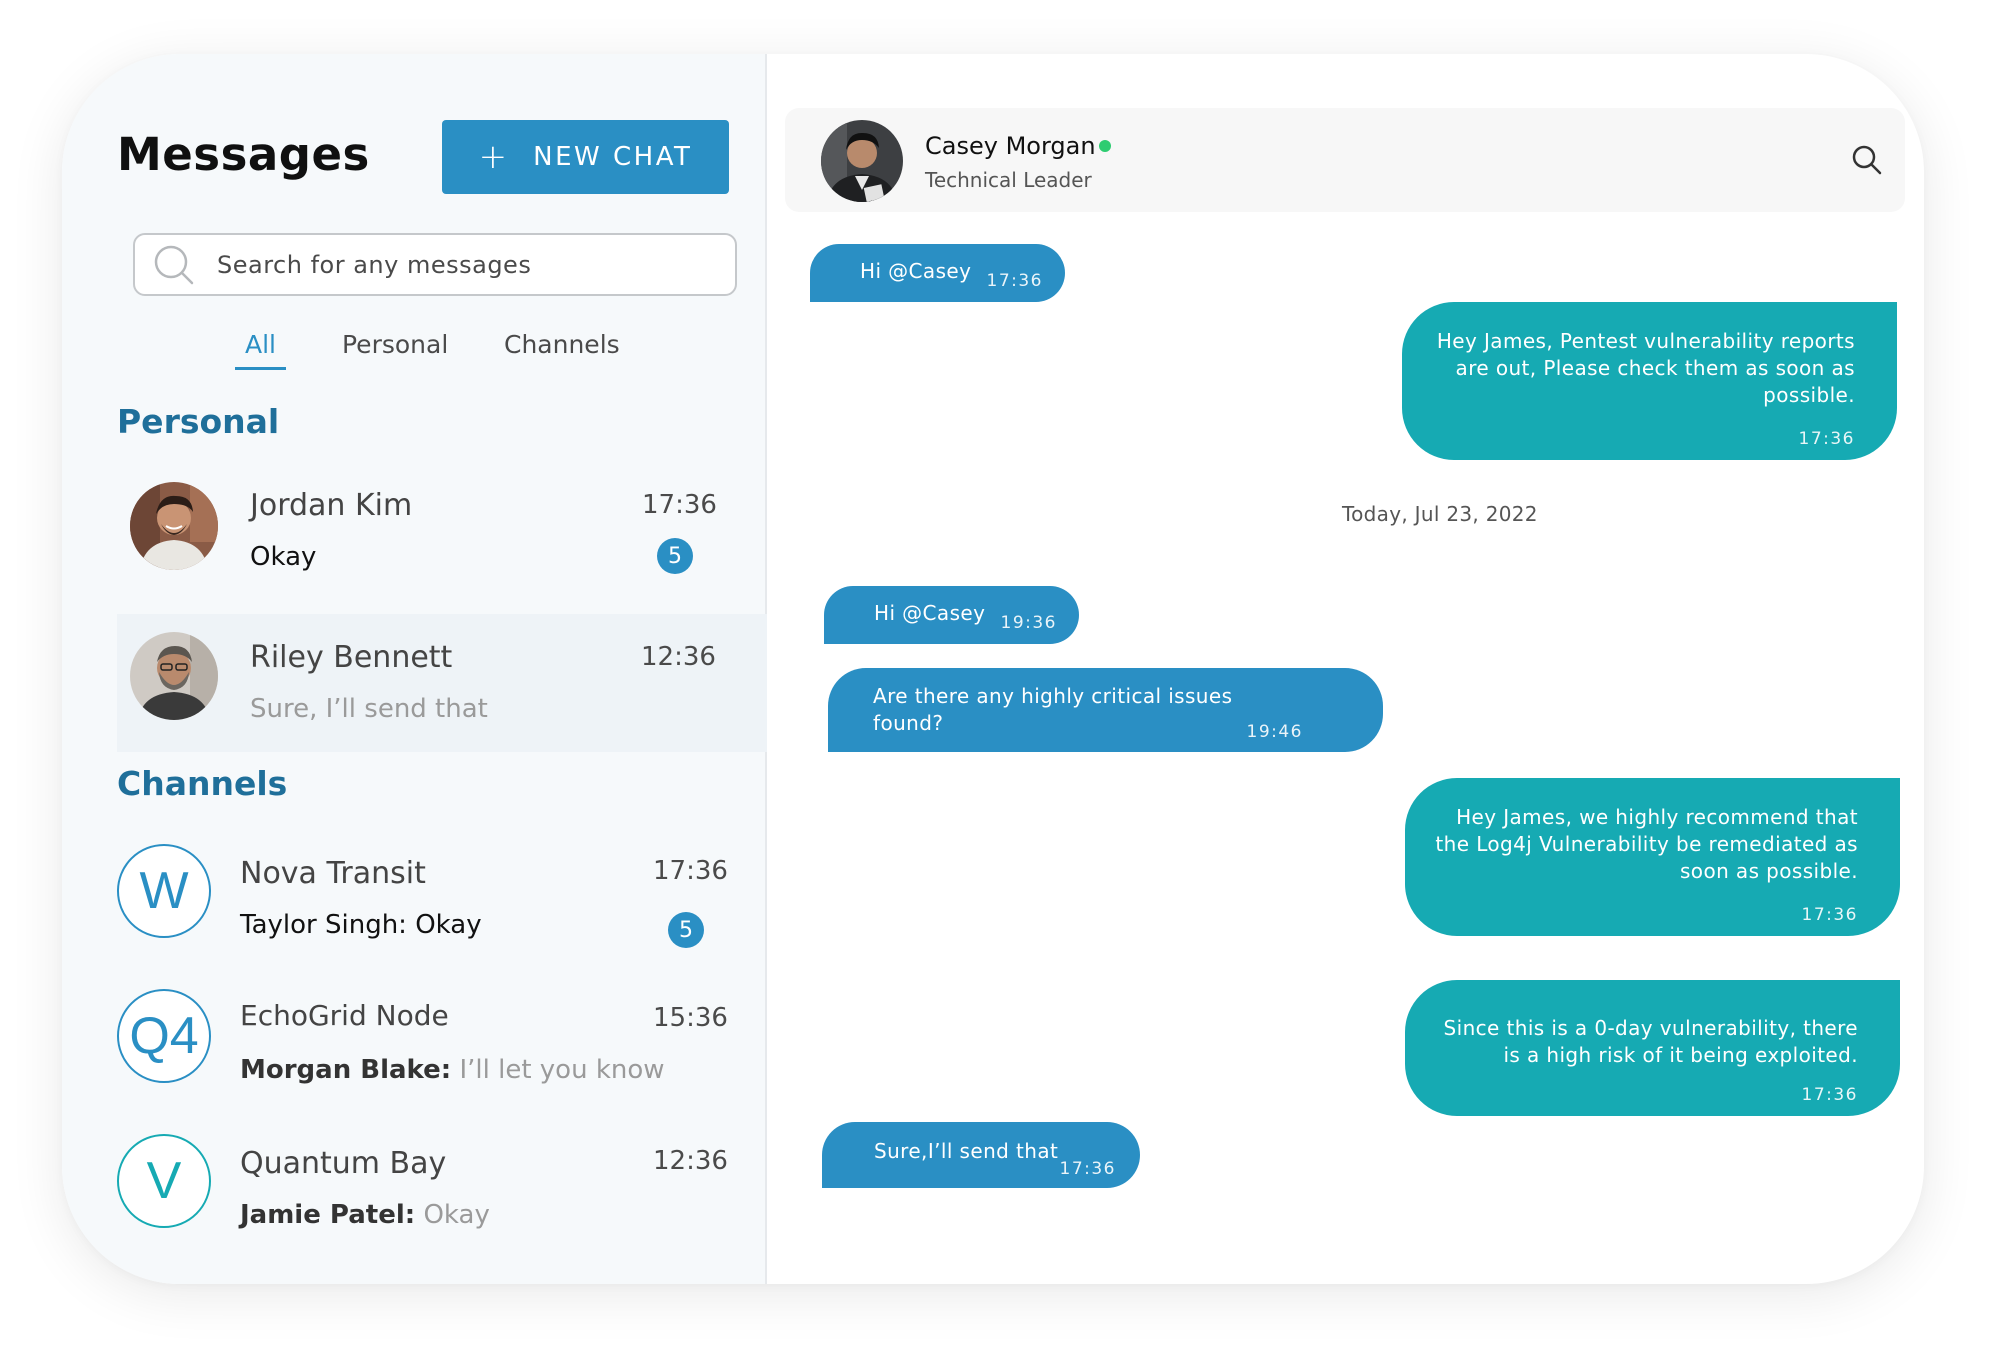 The width and height of the screenshot is (2000, 1354). What do you see at coordinates (1274, 732) in the screenshot?
I see `message-time: 19:46` at bounding box center [1274, 732].